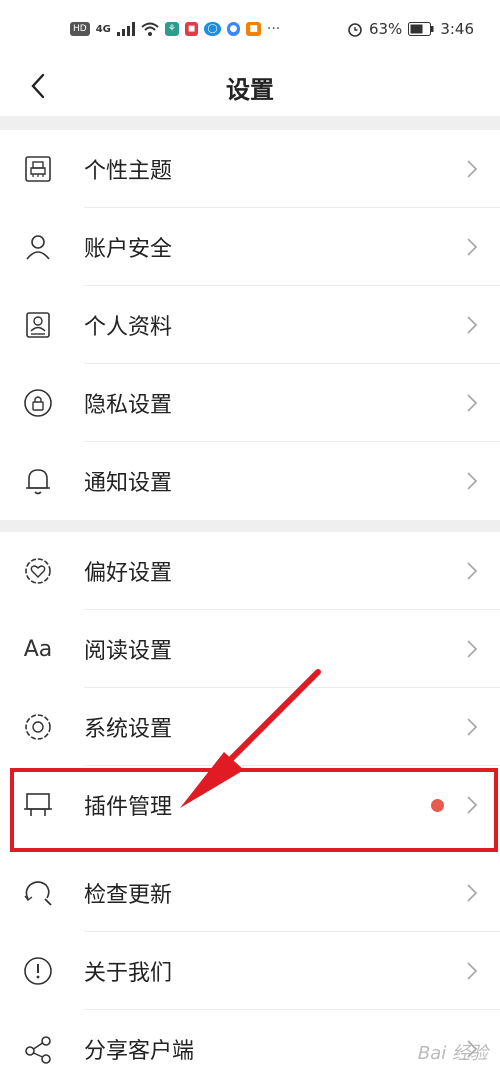 The height and width of the screenshot is (1088, 500). I want to click on watermark: Bai 经验, so click(452, 1053).